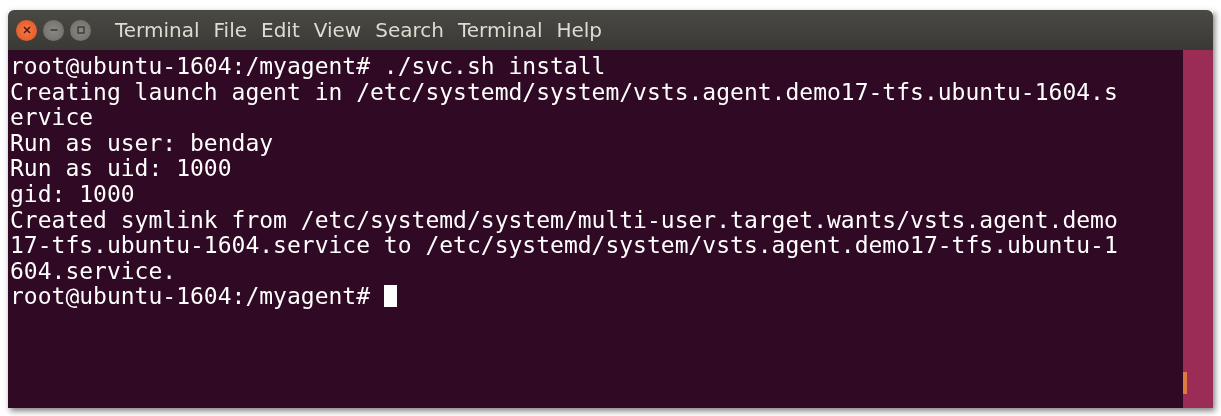  I want to click on maximize-button, so click(80, 30).